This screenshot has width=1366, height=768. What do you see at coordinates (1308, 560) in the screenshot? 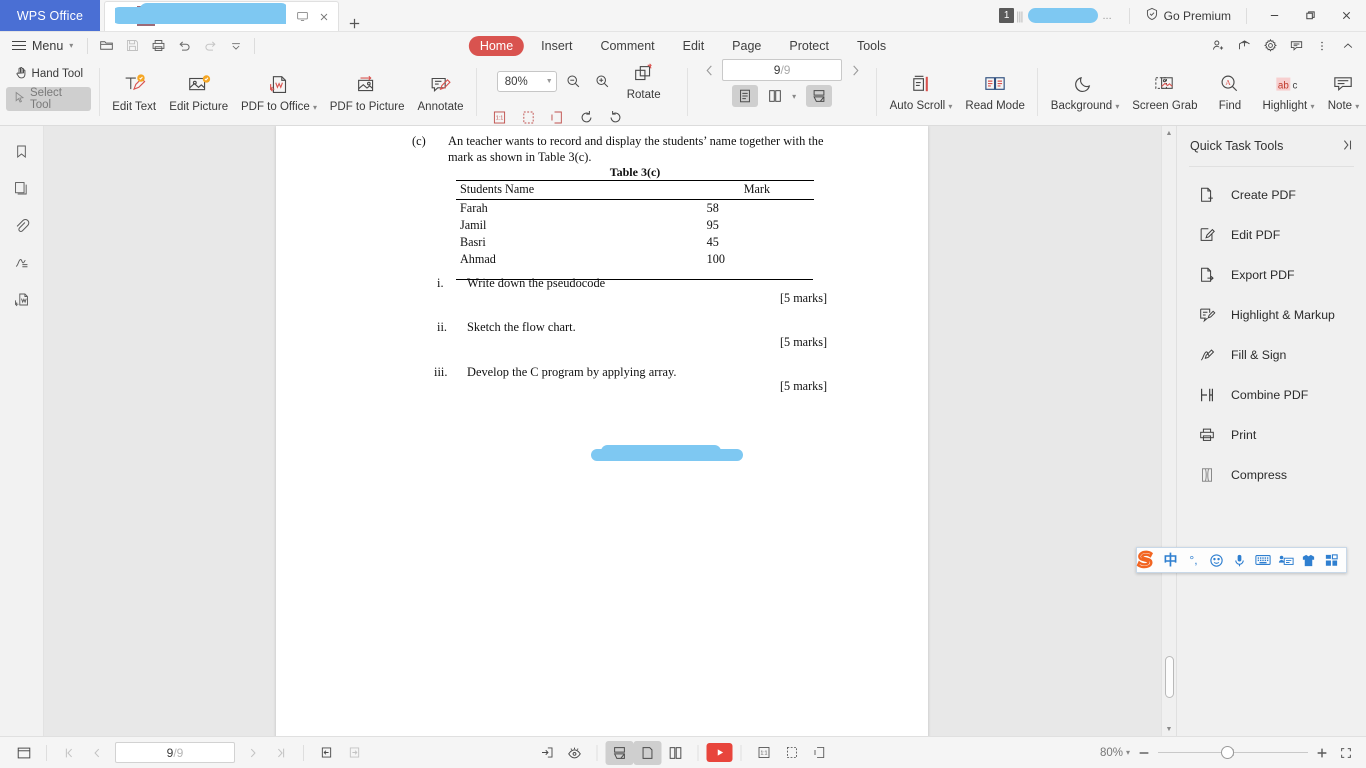
I see `skin-icon` at bounding box center [1308, 560].